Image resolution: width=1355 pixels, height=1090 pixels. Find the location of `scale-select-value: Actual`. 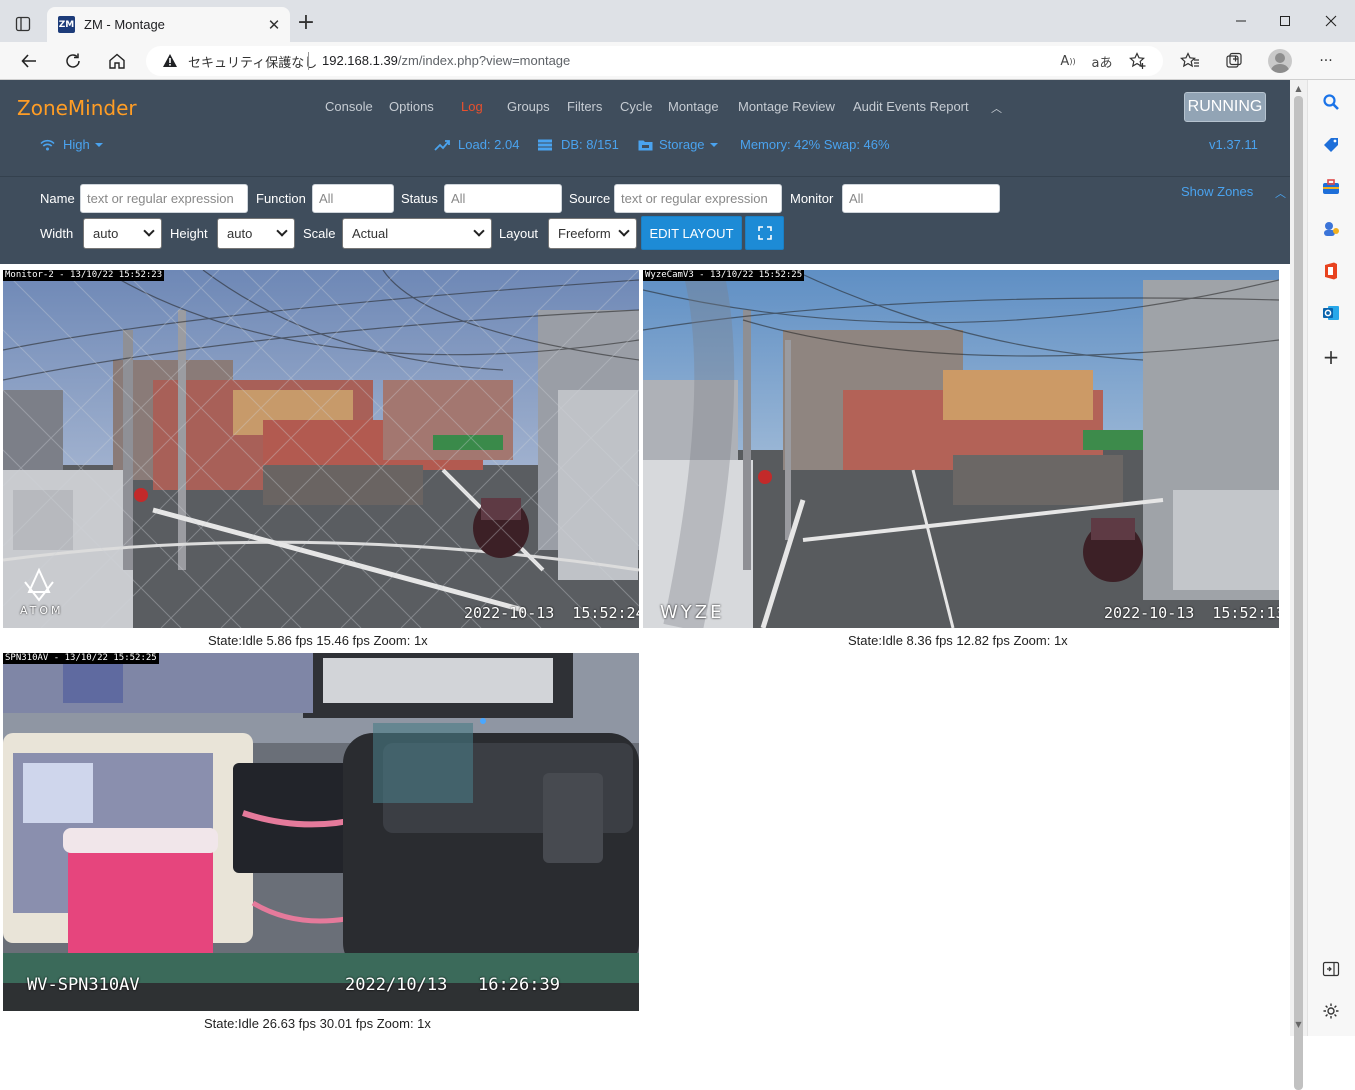

scale-select-value: Actual is located at coordinates (370, 233).